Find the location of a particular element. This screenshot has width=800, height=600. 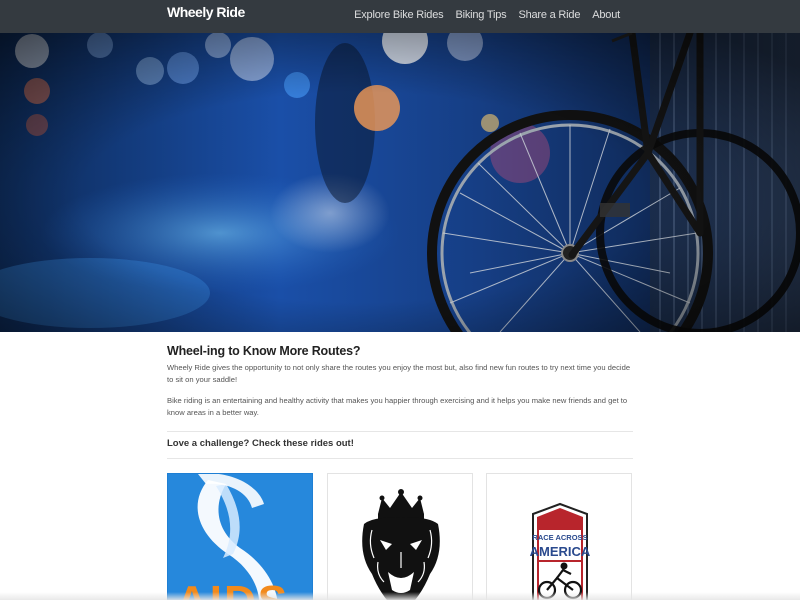

ride-cards: AIDS is located at coordinates (400, 536).